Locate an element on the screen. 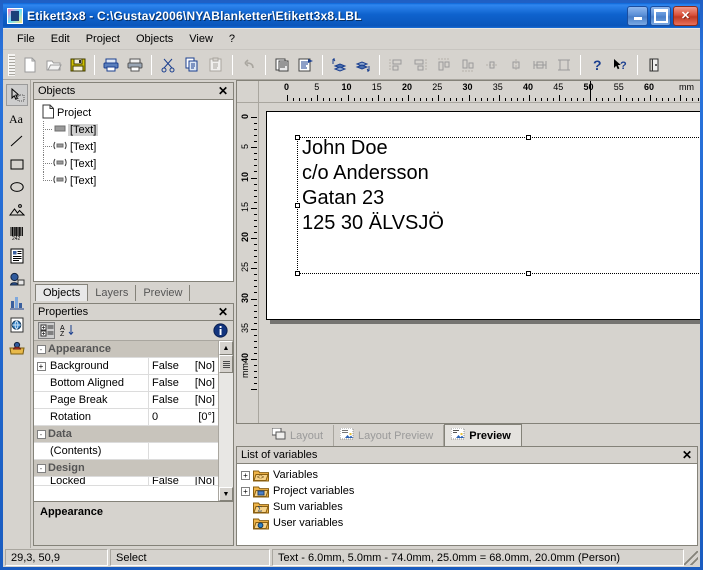 The image size is (703, 570). export-tool is located at coordinates (17, 348).